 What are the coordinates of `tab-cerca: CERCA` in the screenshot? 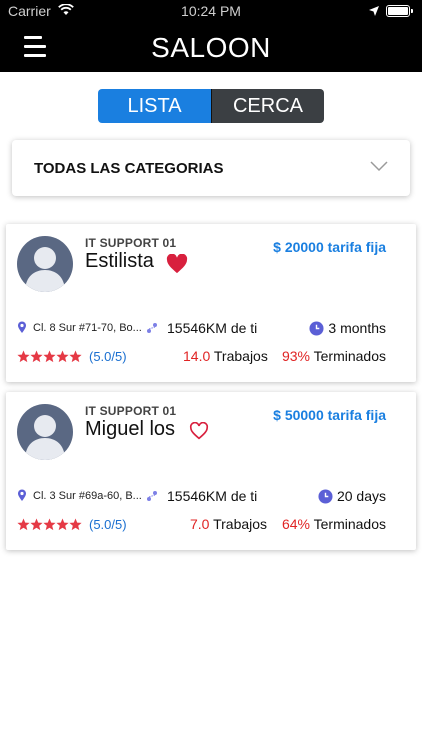 It's located at (267, 106).